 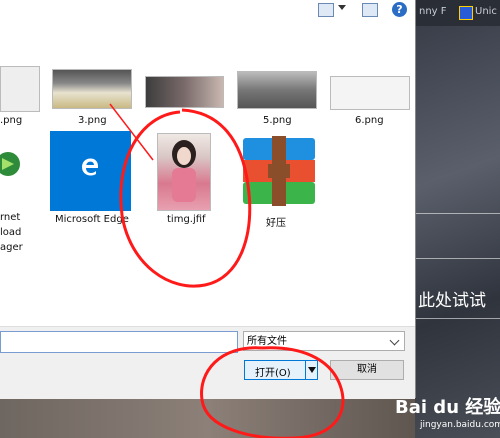 What do you see at coordinates (13, 164) in the screenshot?
I see `download-manager-icon` at bounding box center [13, 164].